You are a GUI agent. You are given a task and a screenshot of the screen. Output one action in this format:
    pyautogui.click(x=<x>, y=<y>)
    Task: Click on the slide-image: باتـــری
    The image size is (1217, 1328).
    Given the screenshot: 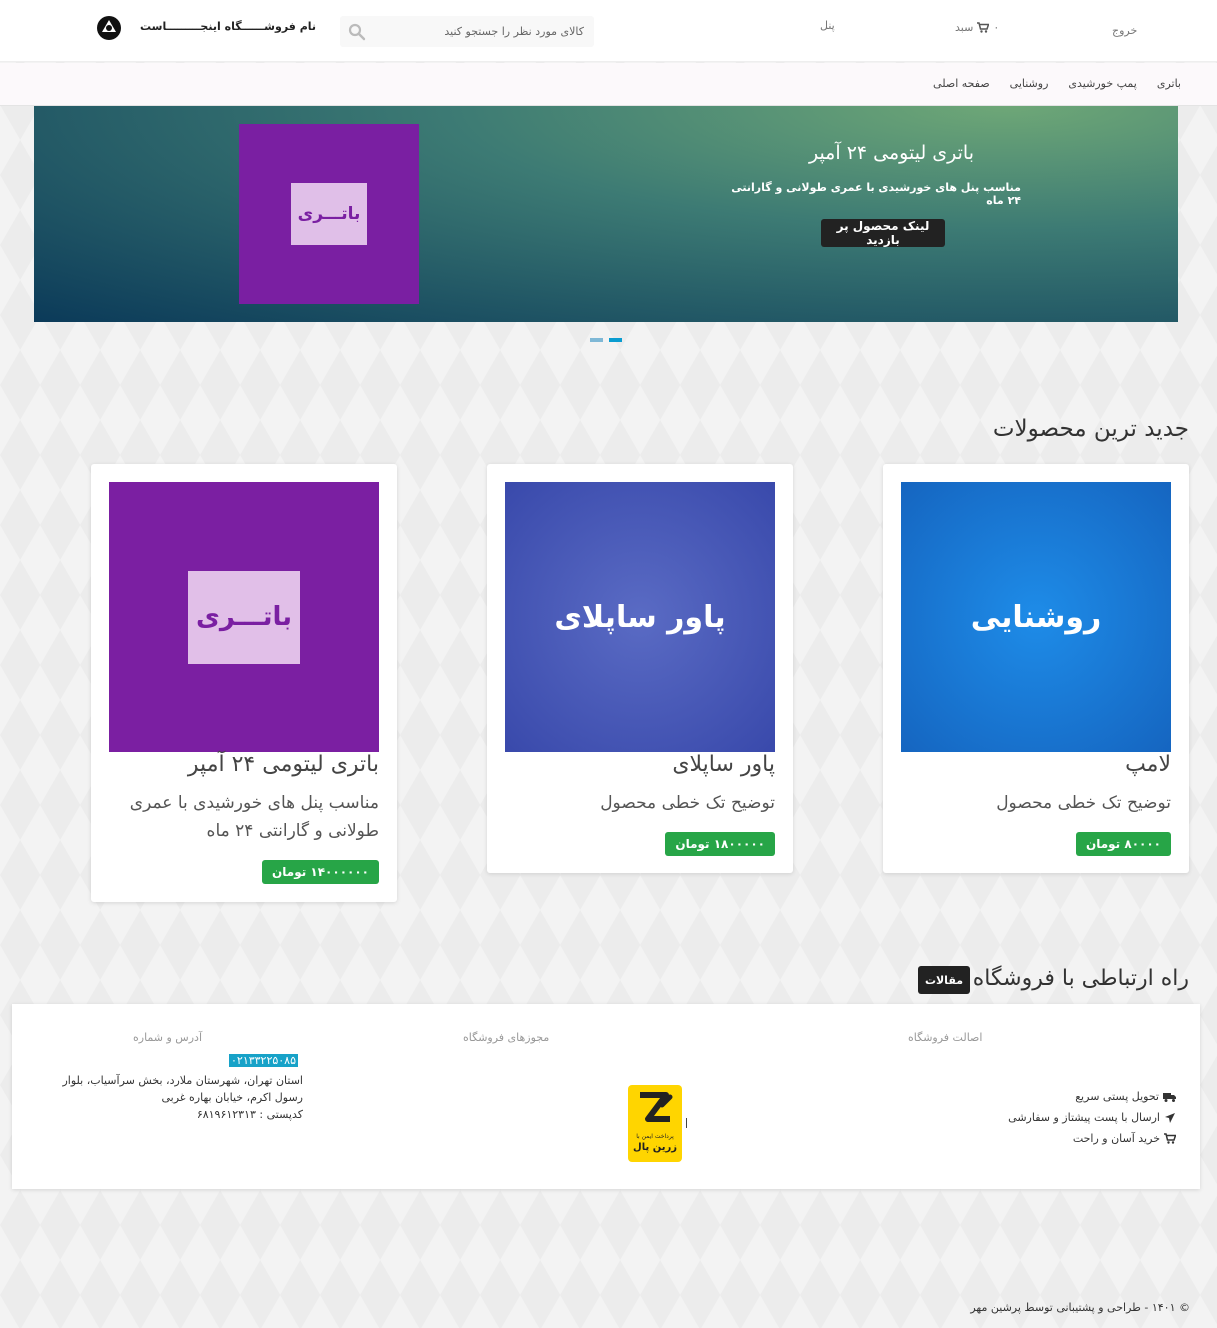 What is the action you would take?
    pyautogui.click(x=329, y=214)
    